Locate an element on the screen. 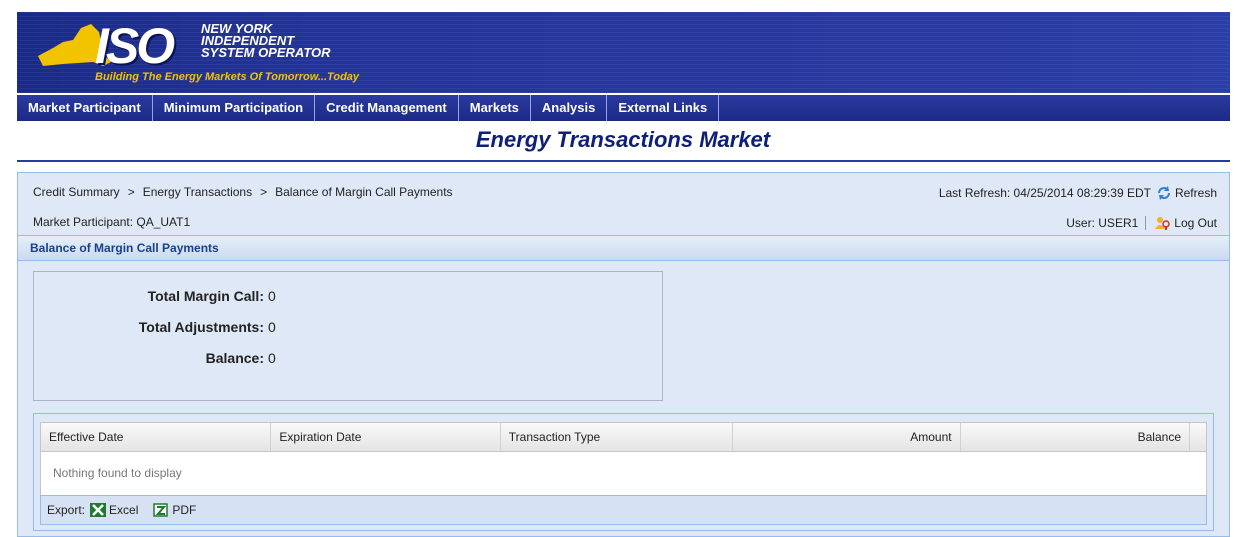 This screenshot has height=537, width=1246. summary-row-total-margin-call: Total Margin Call: 0 is located at coordinates (349, 298).